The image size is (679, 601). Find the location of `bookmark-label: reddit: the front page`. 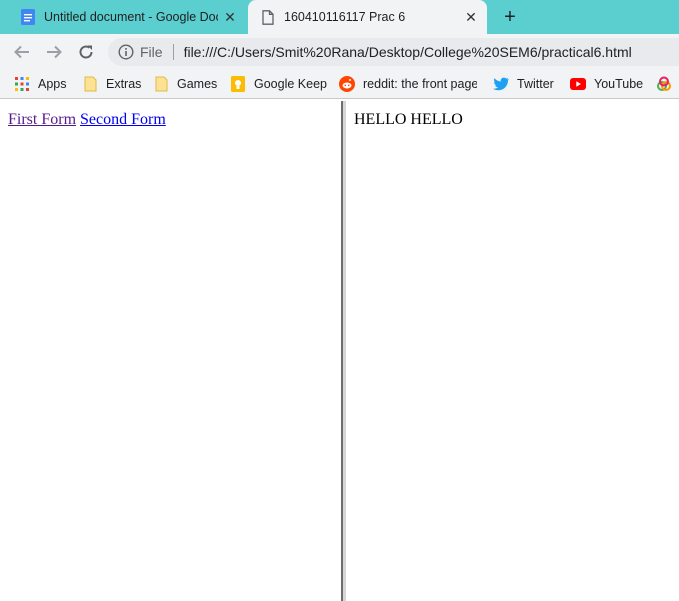

bookmark-label: reddit: the front page is located at coordinates (420, 84).